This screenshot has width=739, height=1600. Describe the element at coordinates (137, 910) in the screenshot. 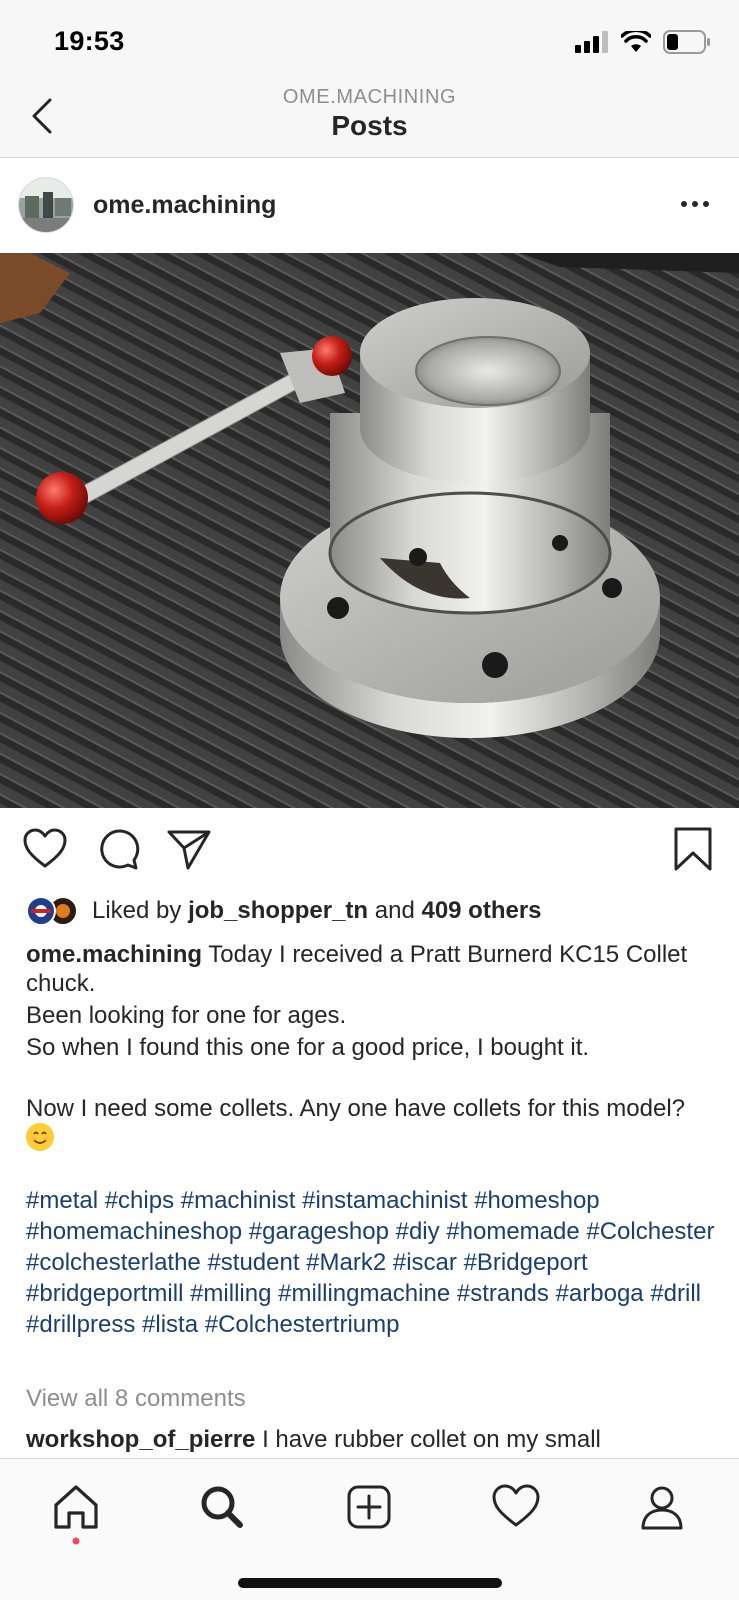

I see `liked-by-prefix: Liked by` at that location.